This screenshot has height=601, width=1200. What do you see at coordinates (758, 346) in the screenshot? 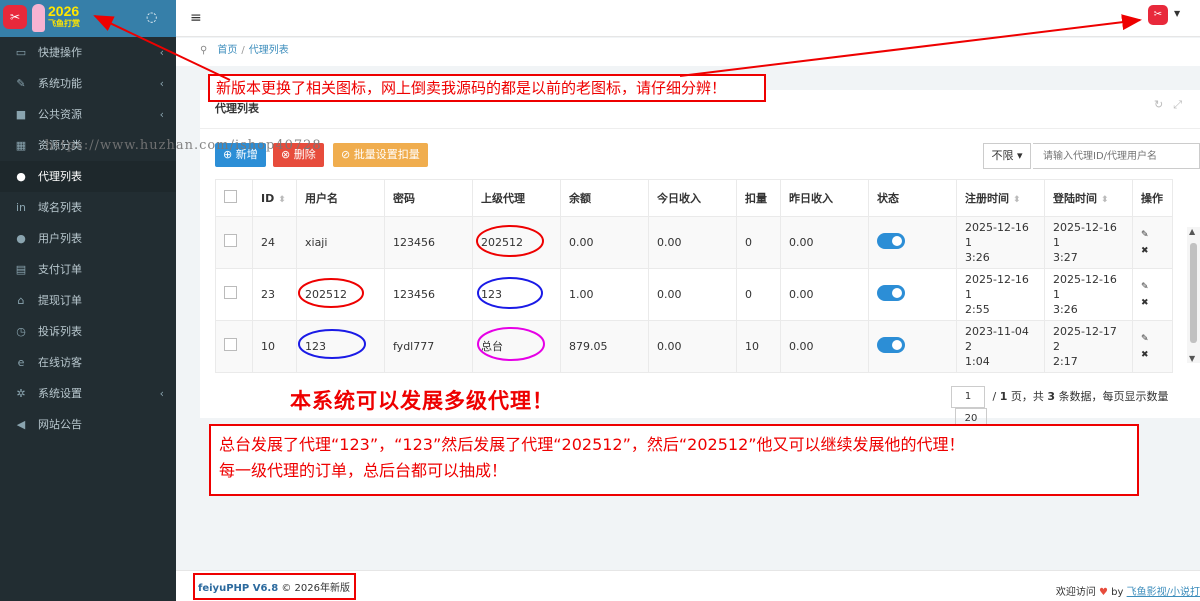
I see `cell-deduct: 10` at bounding box center [758, 346].